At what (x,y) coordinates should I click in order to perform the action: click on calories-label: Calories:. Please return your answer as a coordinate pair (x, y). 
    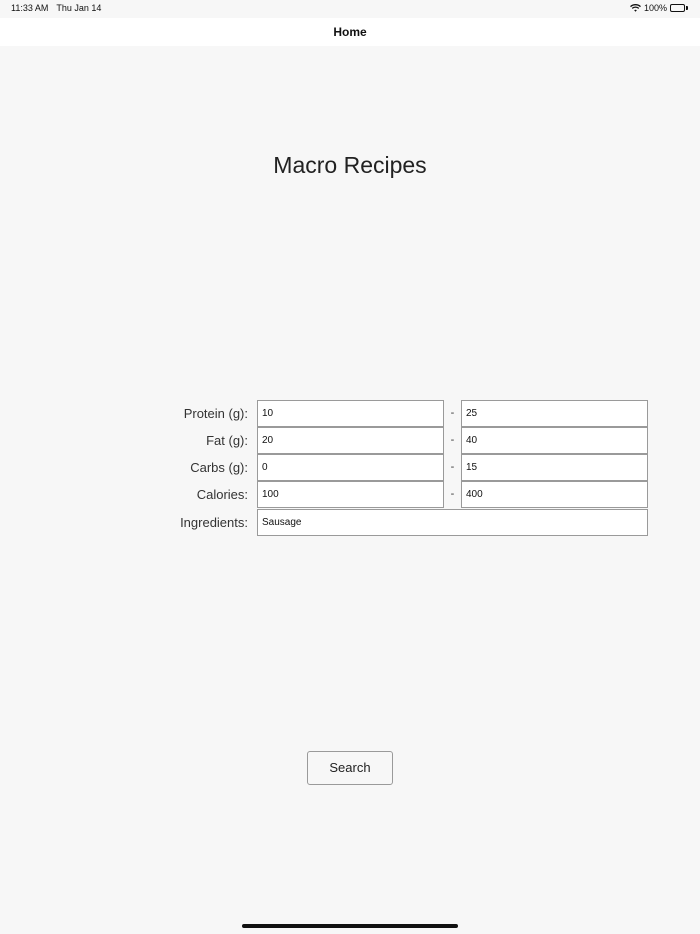
    Looking at the image, I should click on (222, 494).